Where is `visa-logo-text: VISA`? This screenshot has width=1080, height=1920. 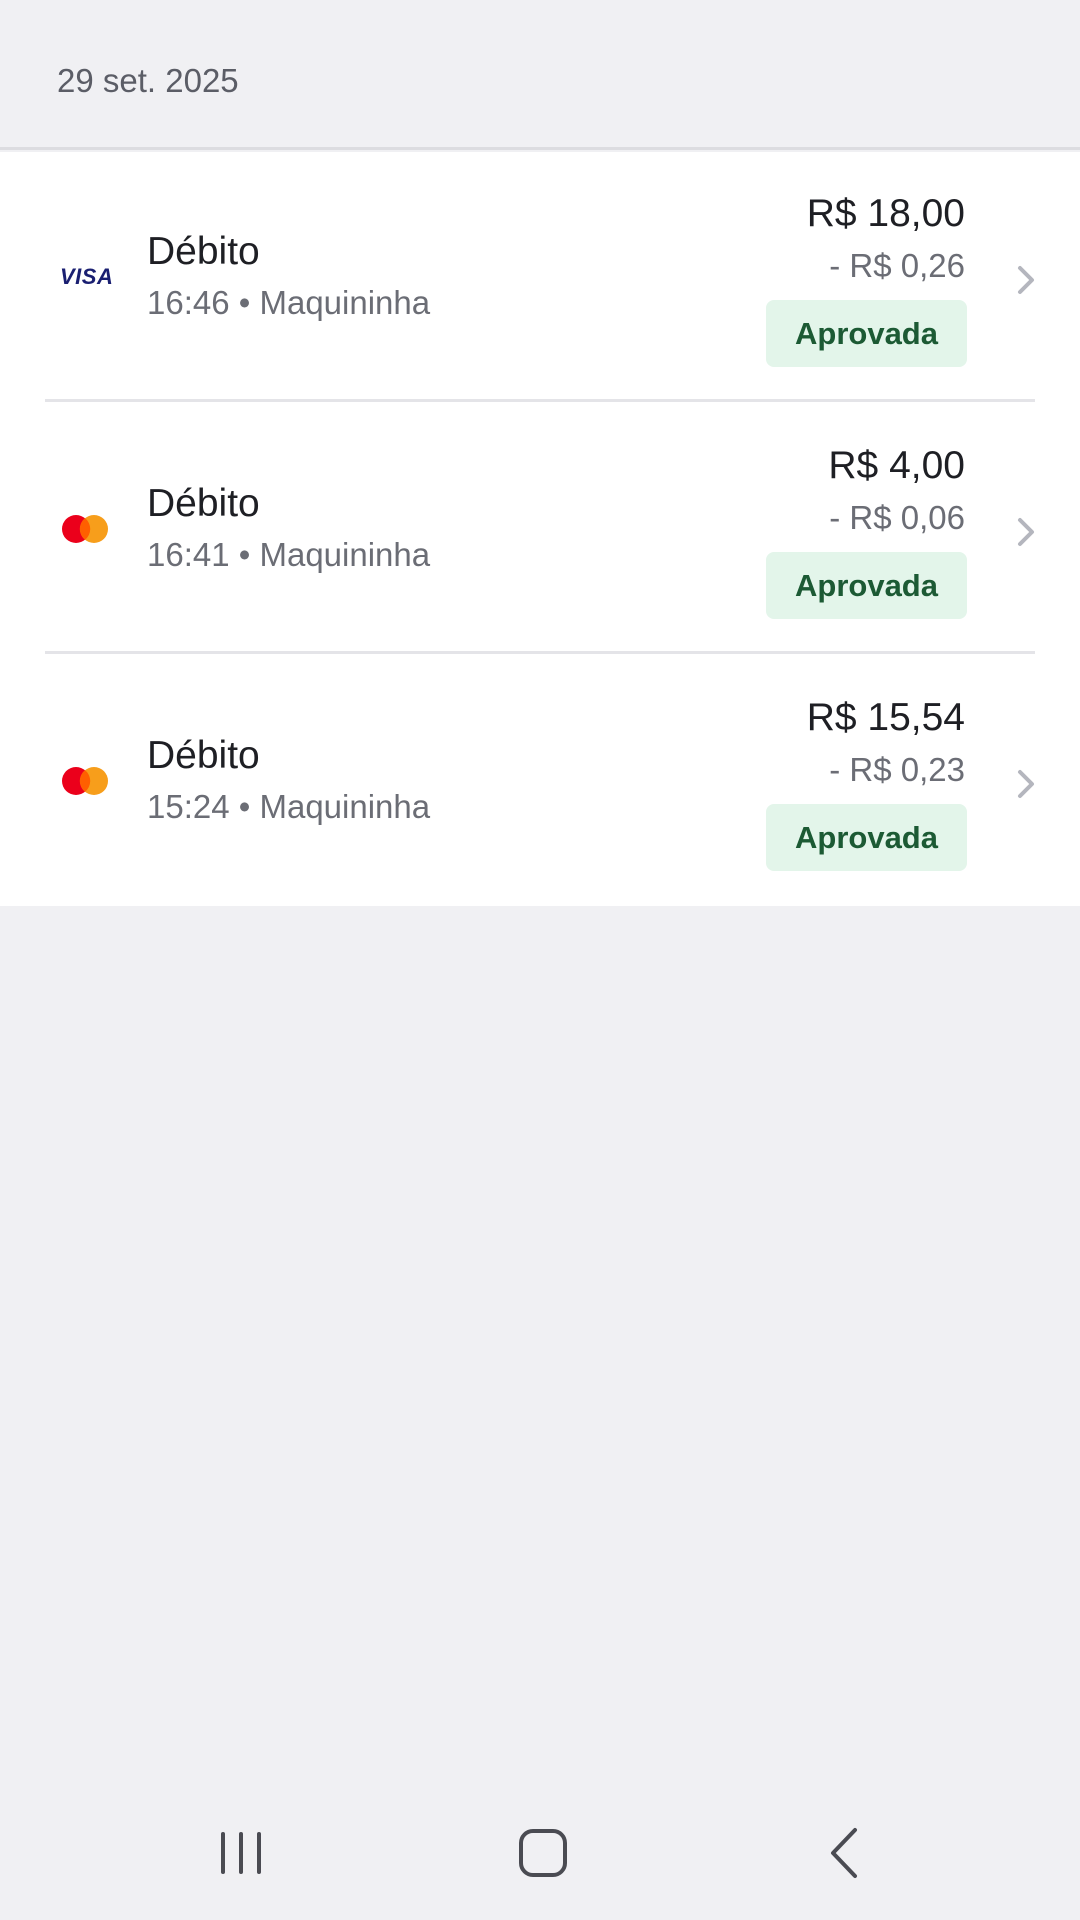 visa-logo-text: VISA is located at coordinates (87, 276).